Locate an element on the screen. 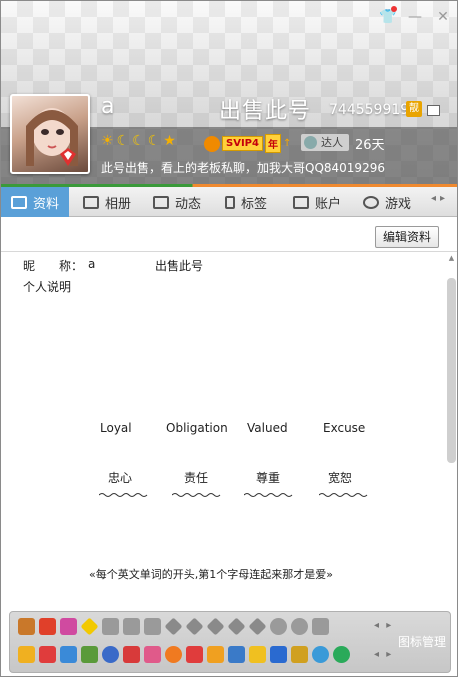 The height and width of the screenshot is (677, 458). pink-badge-icon is located at coordinates (152, 654).